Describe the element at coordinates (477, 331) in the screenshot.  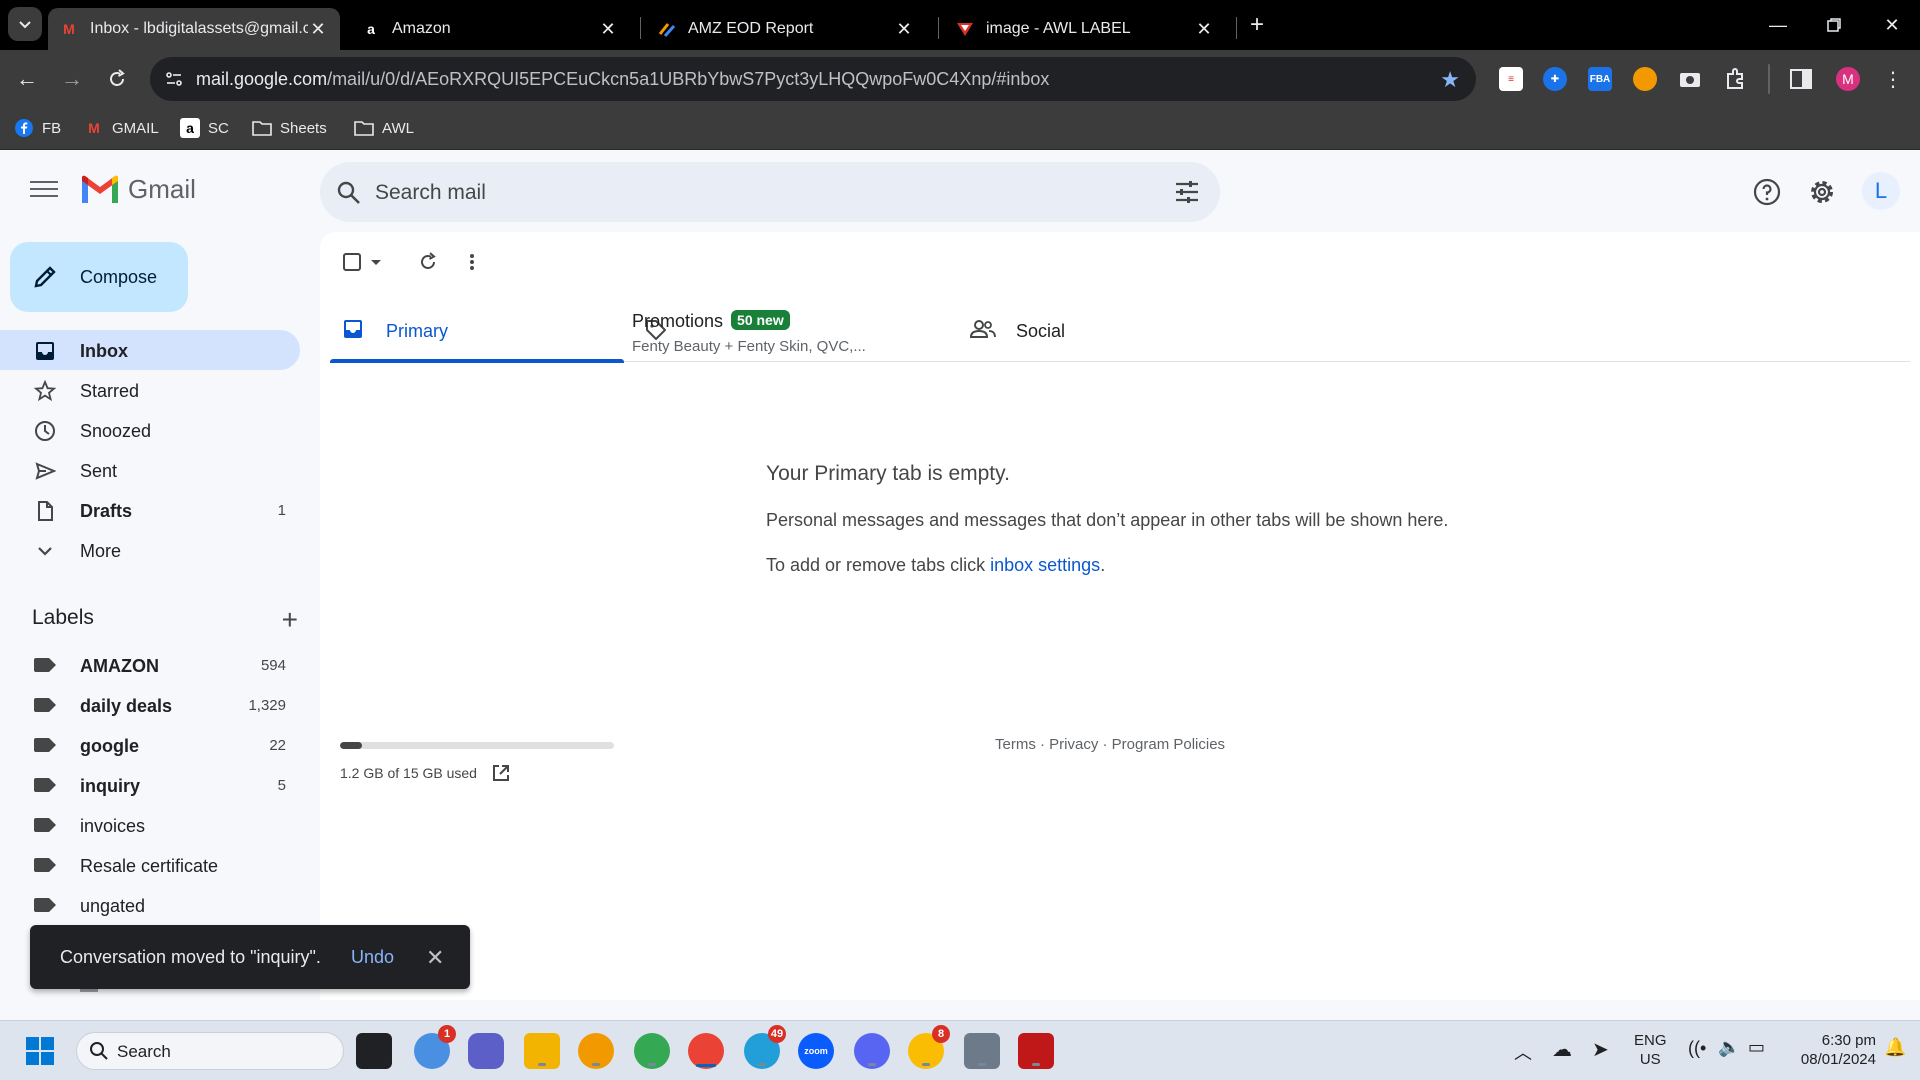
I see `tab-primary: Primary` at that location.